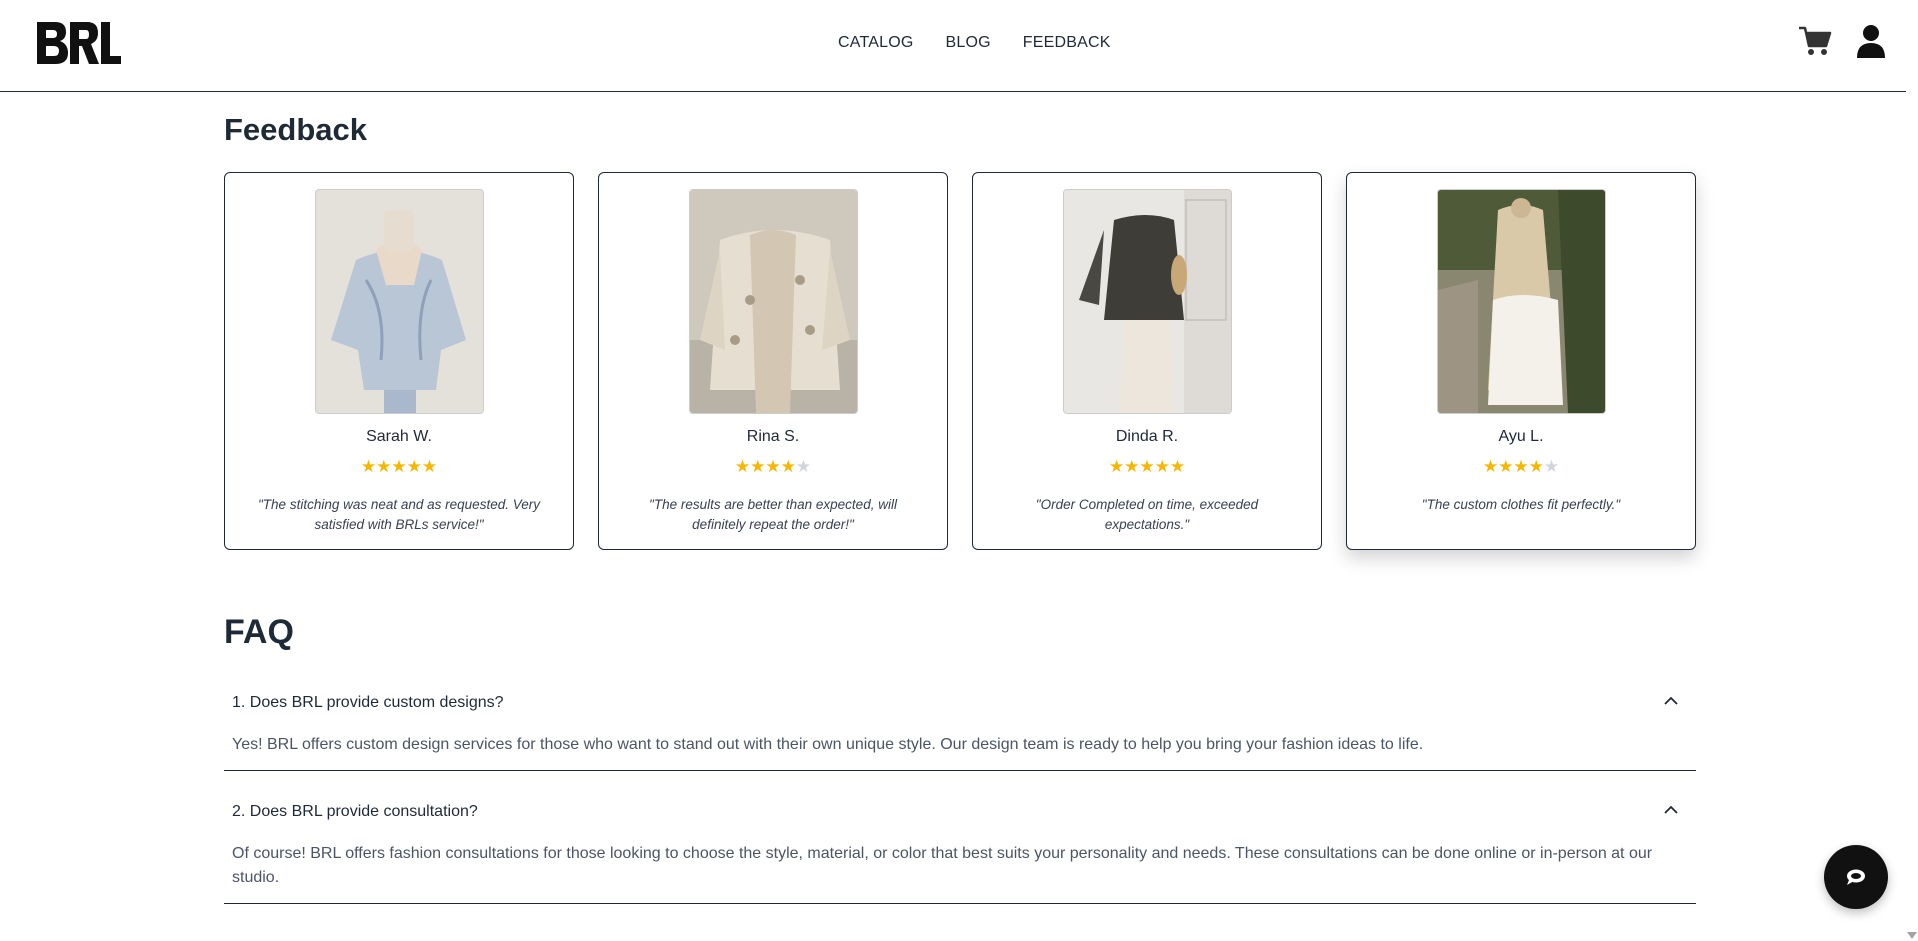  Describe the element at coordinates (1521, 436) in the screenshot. I see `customer-name: Ayu L.` at that location.